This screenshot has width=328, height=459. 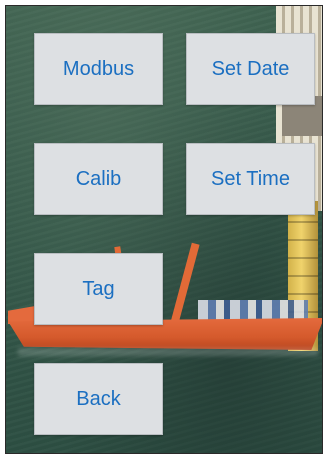 I want to click on calib-button-label: Calib, so click(x=98, y=178).